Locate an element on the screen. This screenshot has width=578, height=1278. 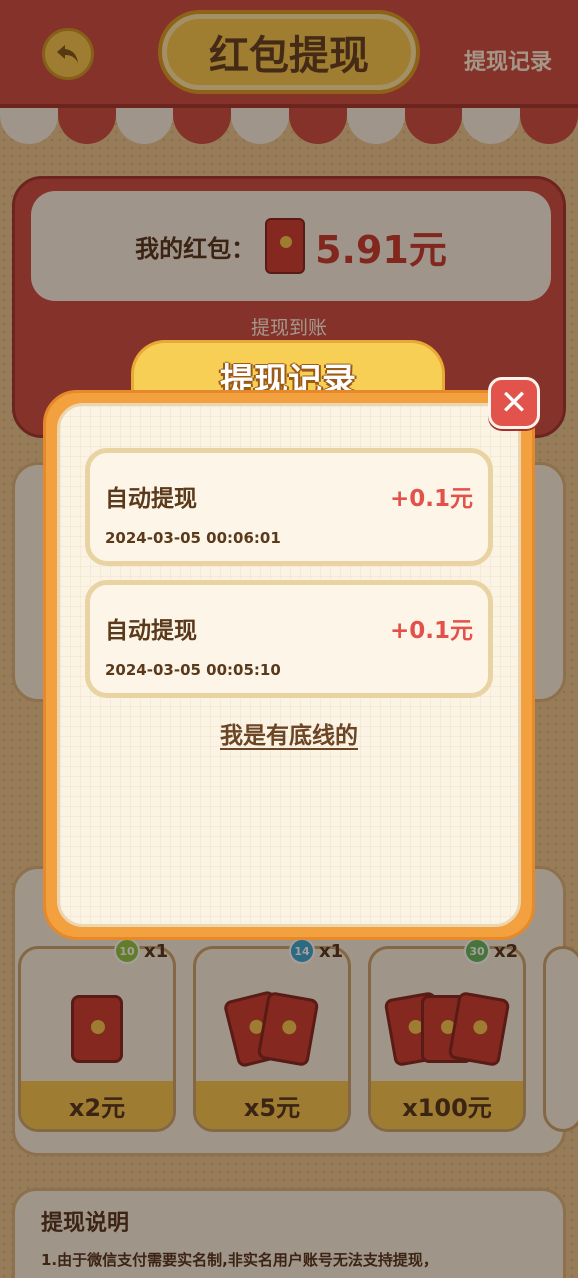
record-item: 自动提现 +0.1元 2024-03-05 00:06:01 is located at coordinates (289, 507).